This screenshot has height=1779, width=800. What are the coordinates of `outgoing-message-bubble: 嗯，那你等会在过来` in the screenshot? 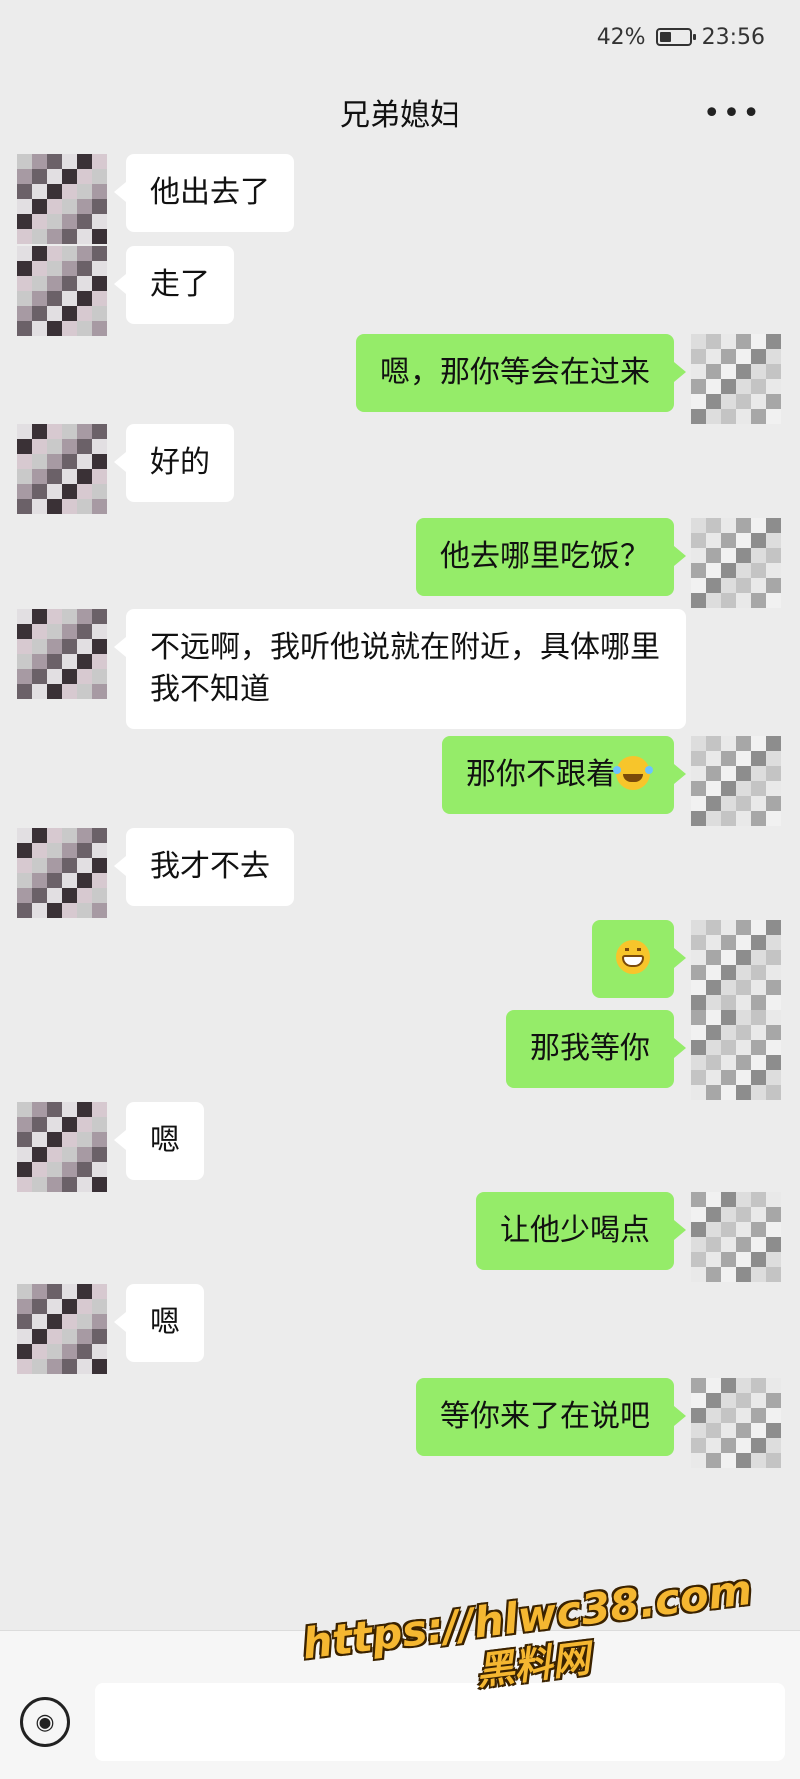 It's located at (521, 373).